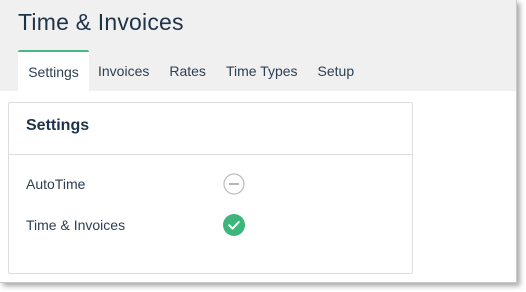 The image size is (526, 292). I want to click on tab-label: Time Types, so click(261, 70).